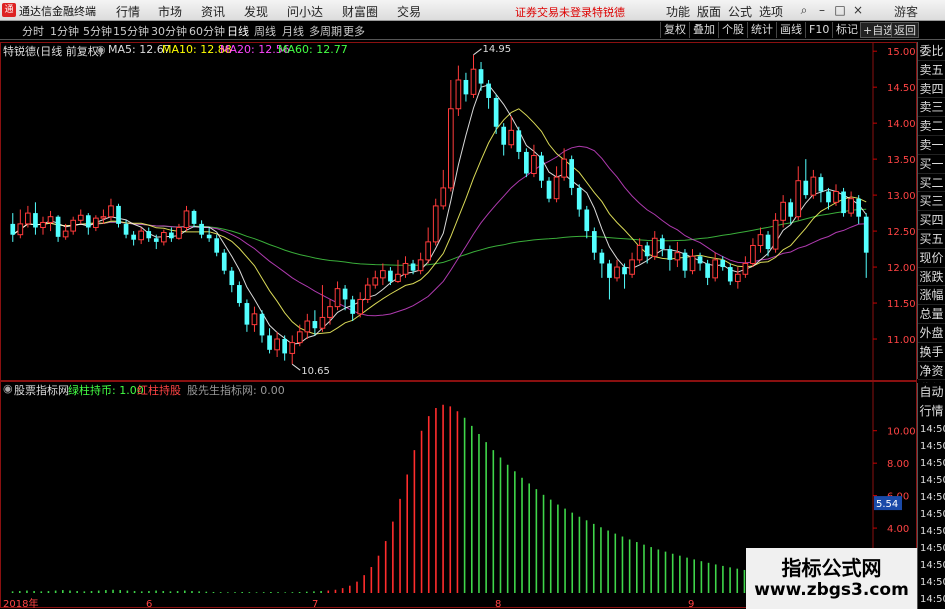  Describe the element at coordinates (931, 296) in the screenshot. I see `quote-field-label: 涨幅` at that location.